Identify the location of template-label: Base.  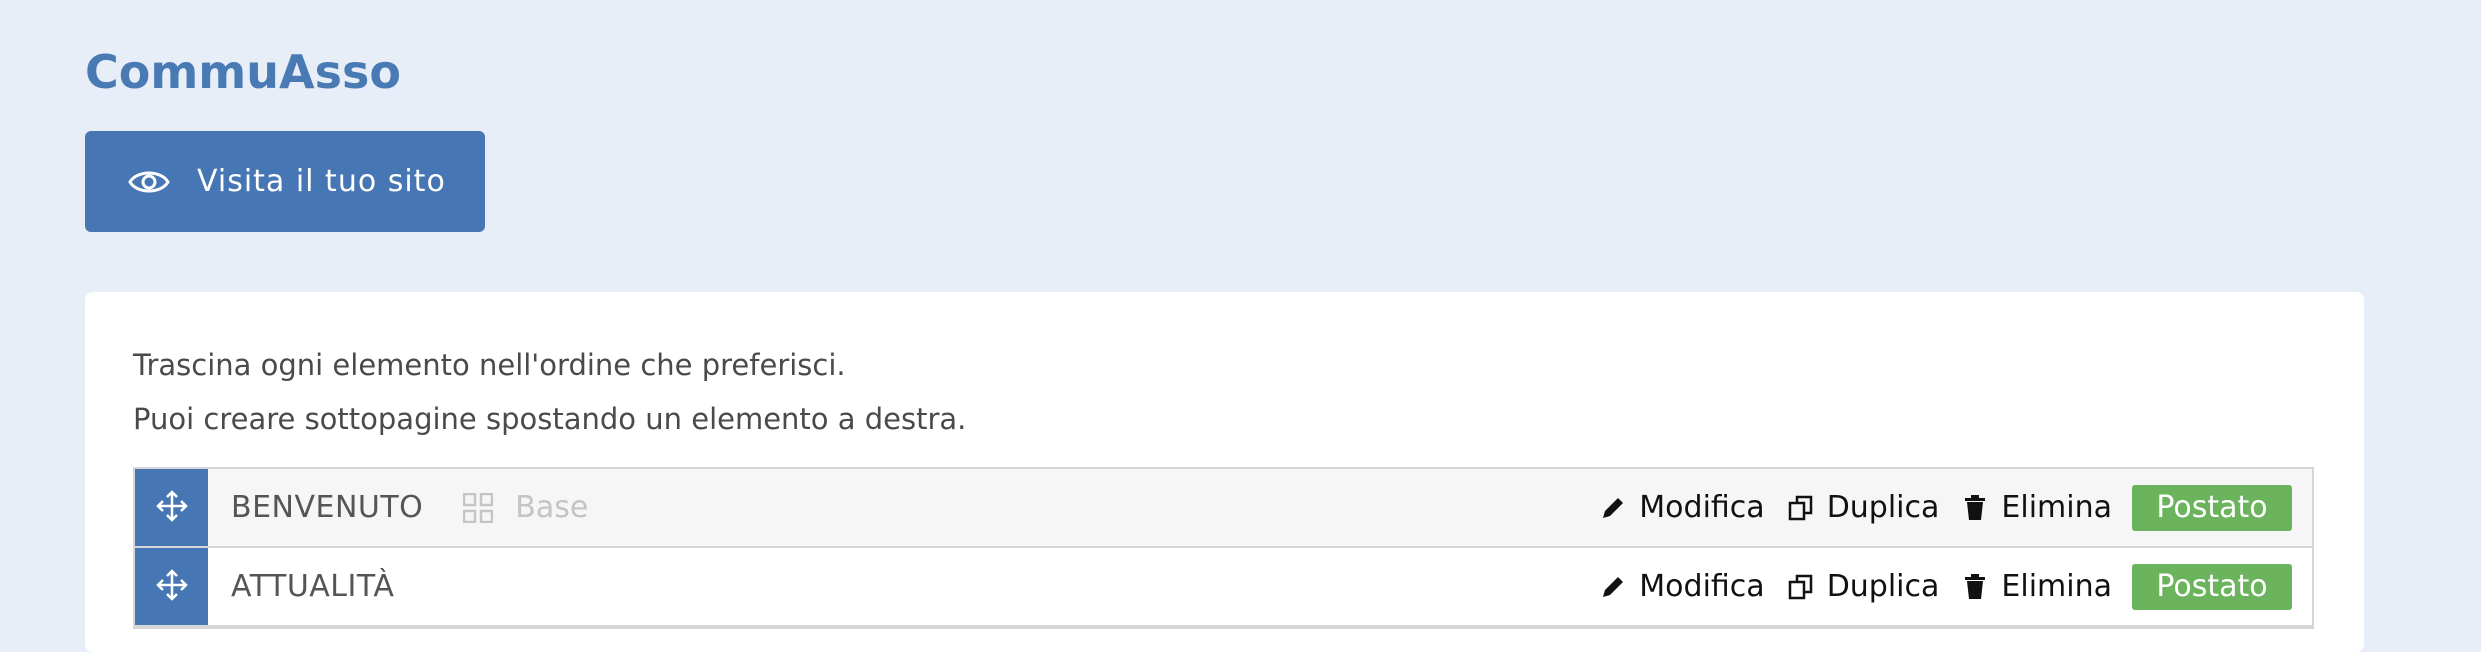
(552, 507).